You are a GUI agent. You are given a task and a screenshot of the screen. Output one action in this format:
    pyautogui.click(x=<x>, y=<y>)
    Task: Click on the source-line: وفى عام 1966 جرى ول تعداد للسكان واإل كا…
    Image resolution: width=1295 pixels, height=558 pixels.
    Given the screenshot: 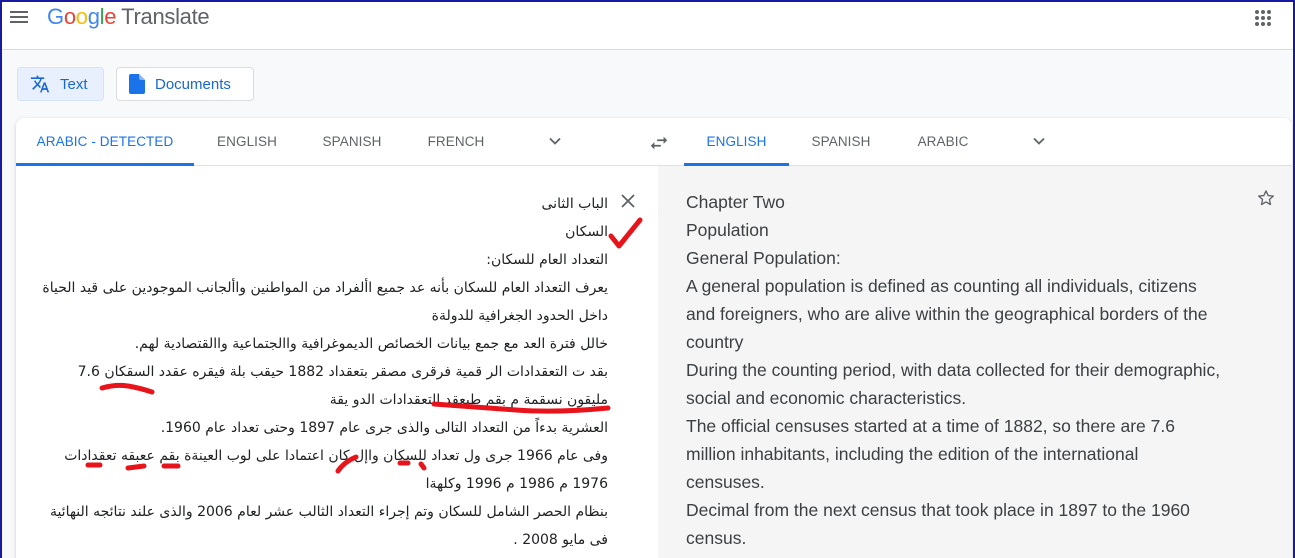 What is the action you would take?
    pyautogui.click(x=336, y=456)
    